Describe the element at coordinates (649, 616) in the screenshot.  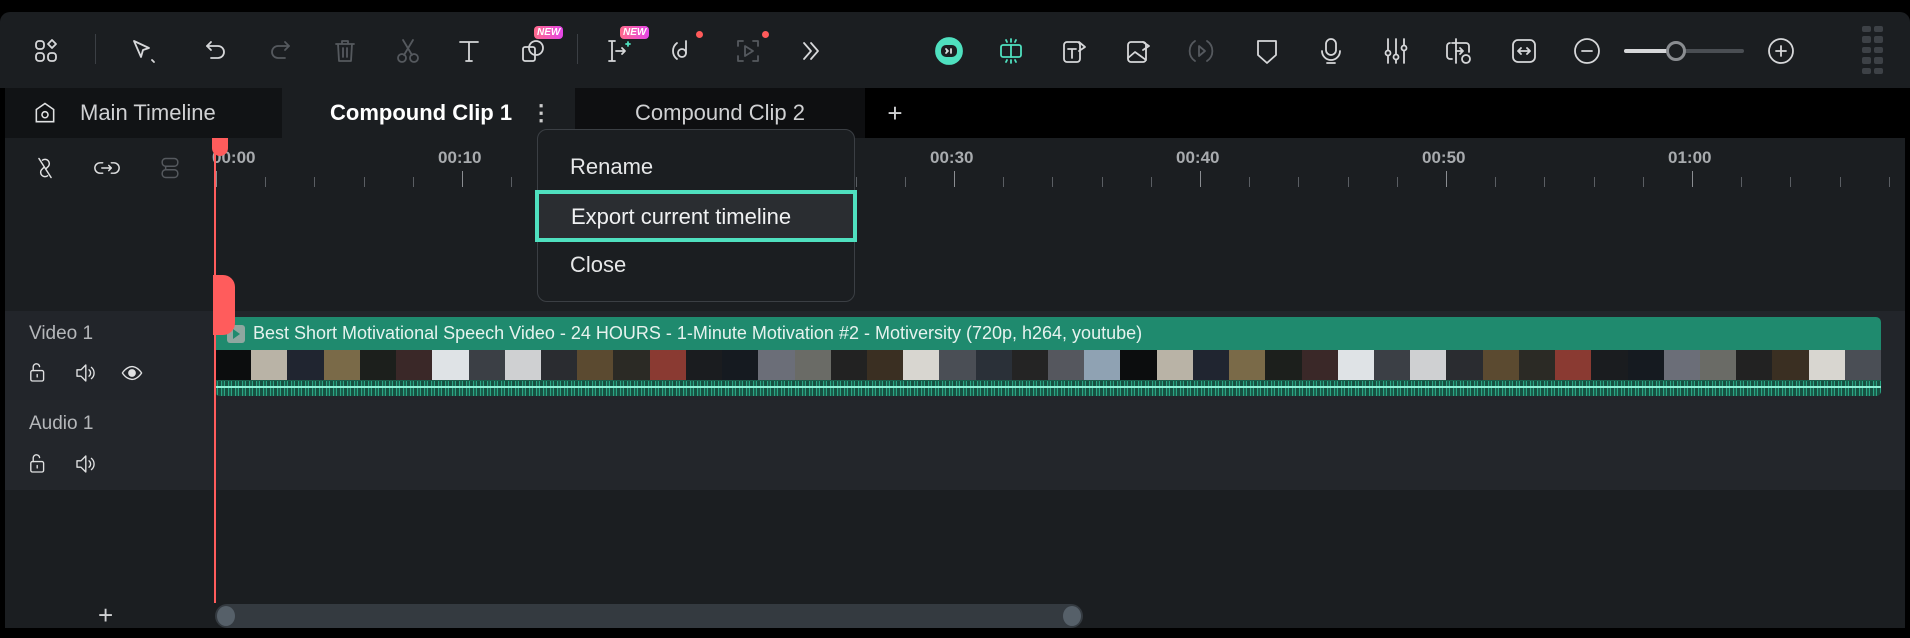
I see `horizontal-scrollbar` at that location.